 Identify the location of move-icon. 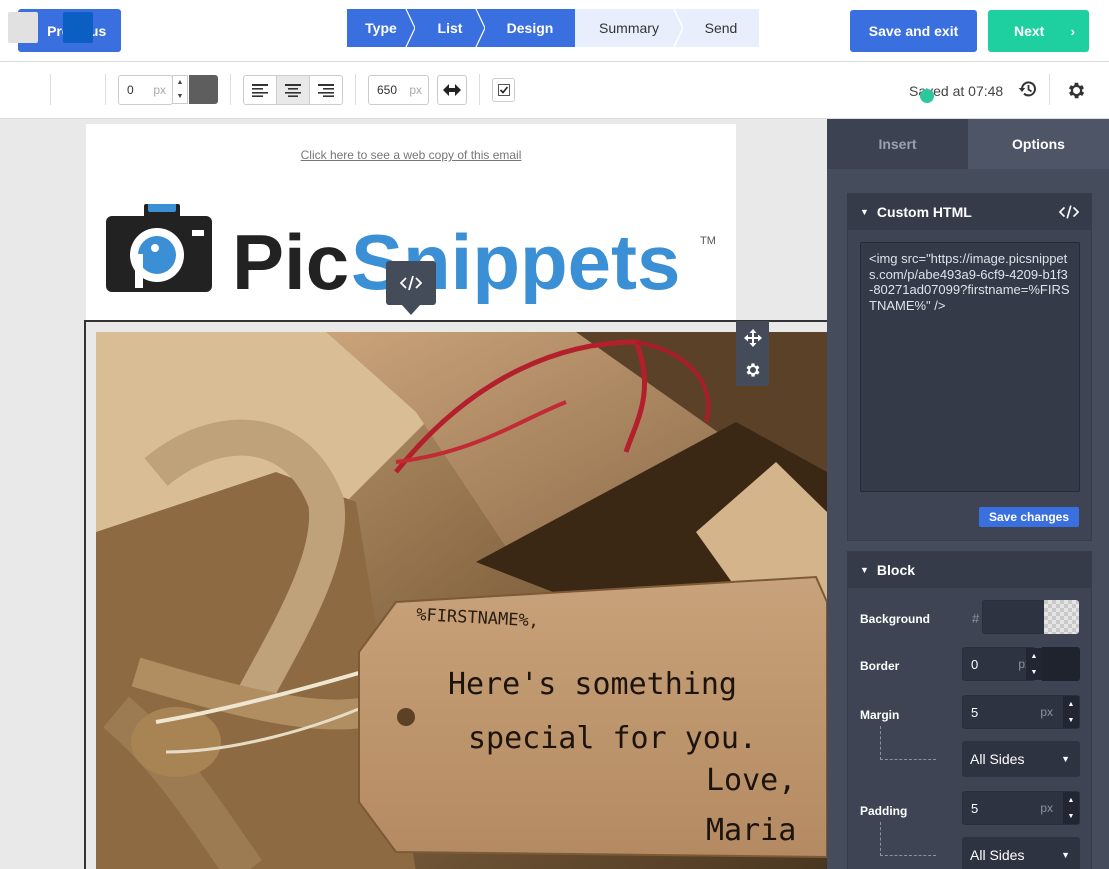
(752, 337).